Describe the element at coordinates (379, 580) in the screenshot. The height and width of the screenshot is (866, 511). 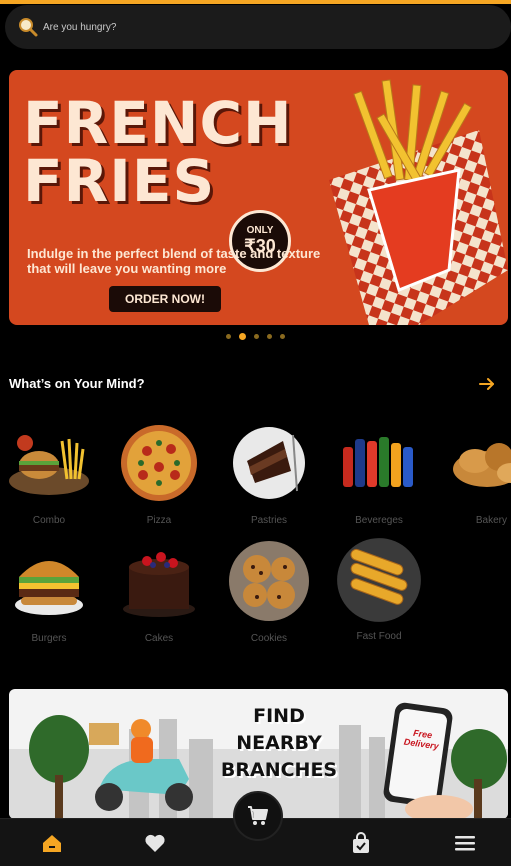
I see `fast-food-image` at that location.